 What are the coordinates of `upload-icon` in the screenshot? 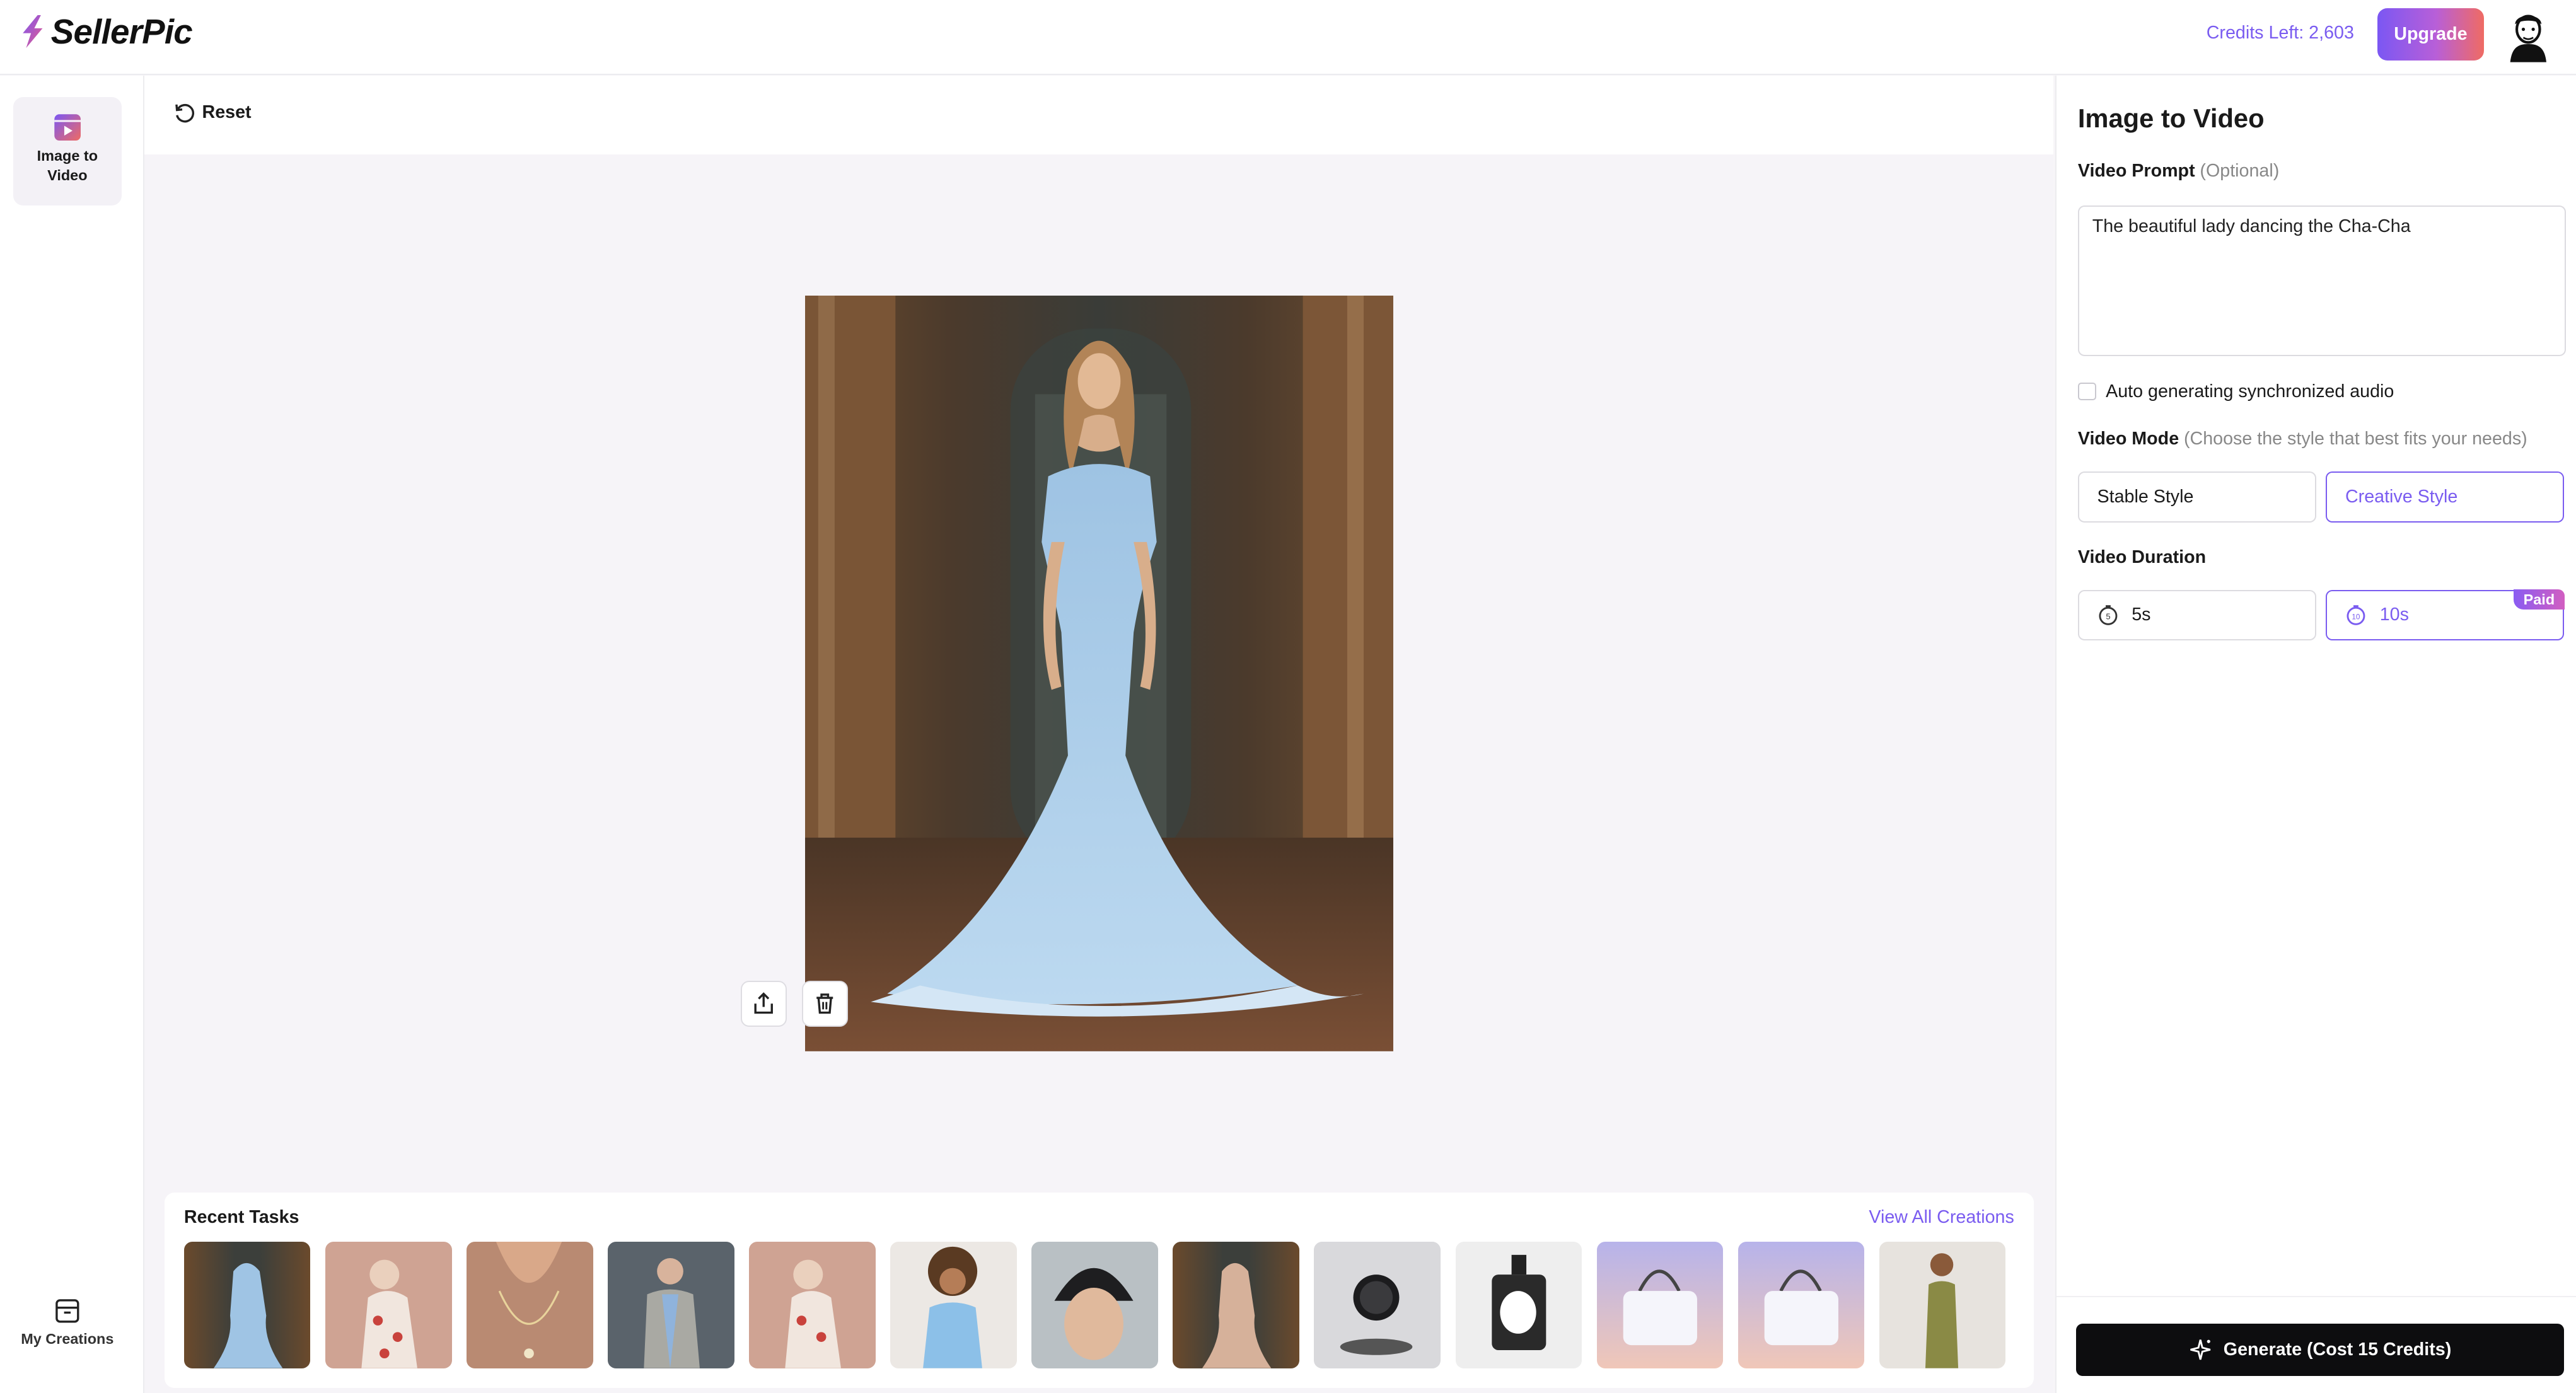 It's located at (765, 1003).